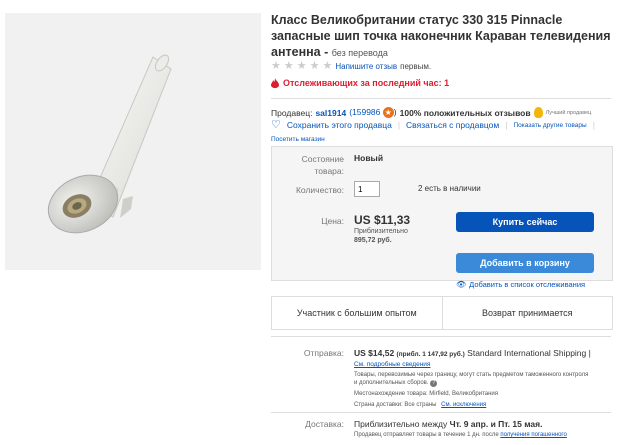 This screenshot has height=445, width=620. Describe the element at coordinates (463, 405) in the screenshot. I see `exceptions-link: См. исключения` at that location.